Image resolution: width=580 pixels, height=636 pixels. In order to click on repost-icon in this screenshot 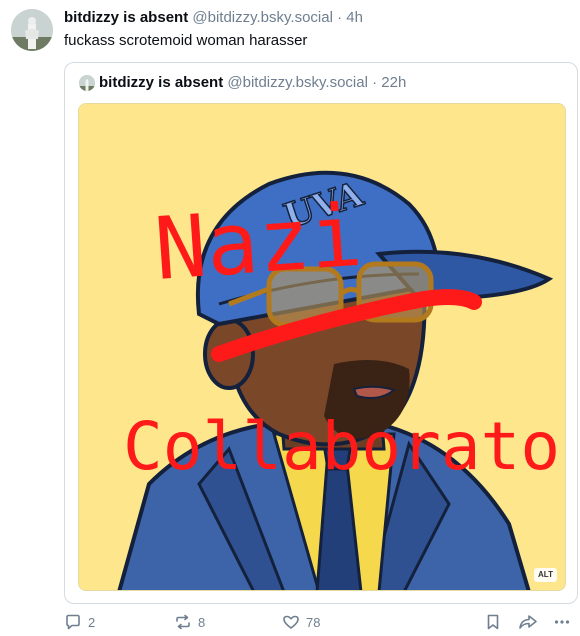, I will do `click(183, 622)`.